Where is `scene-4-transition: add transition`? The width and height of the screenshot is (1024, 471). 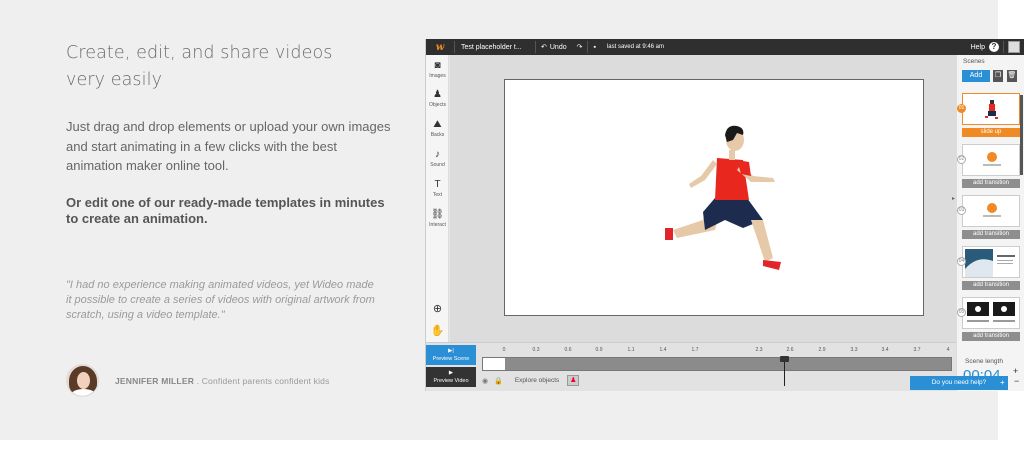 scene-4-transition: add transition is located at coordinates (991, 285).